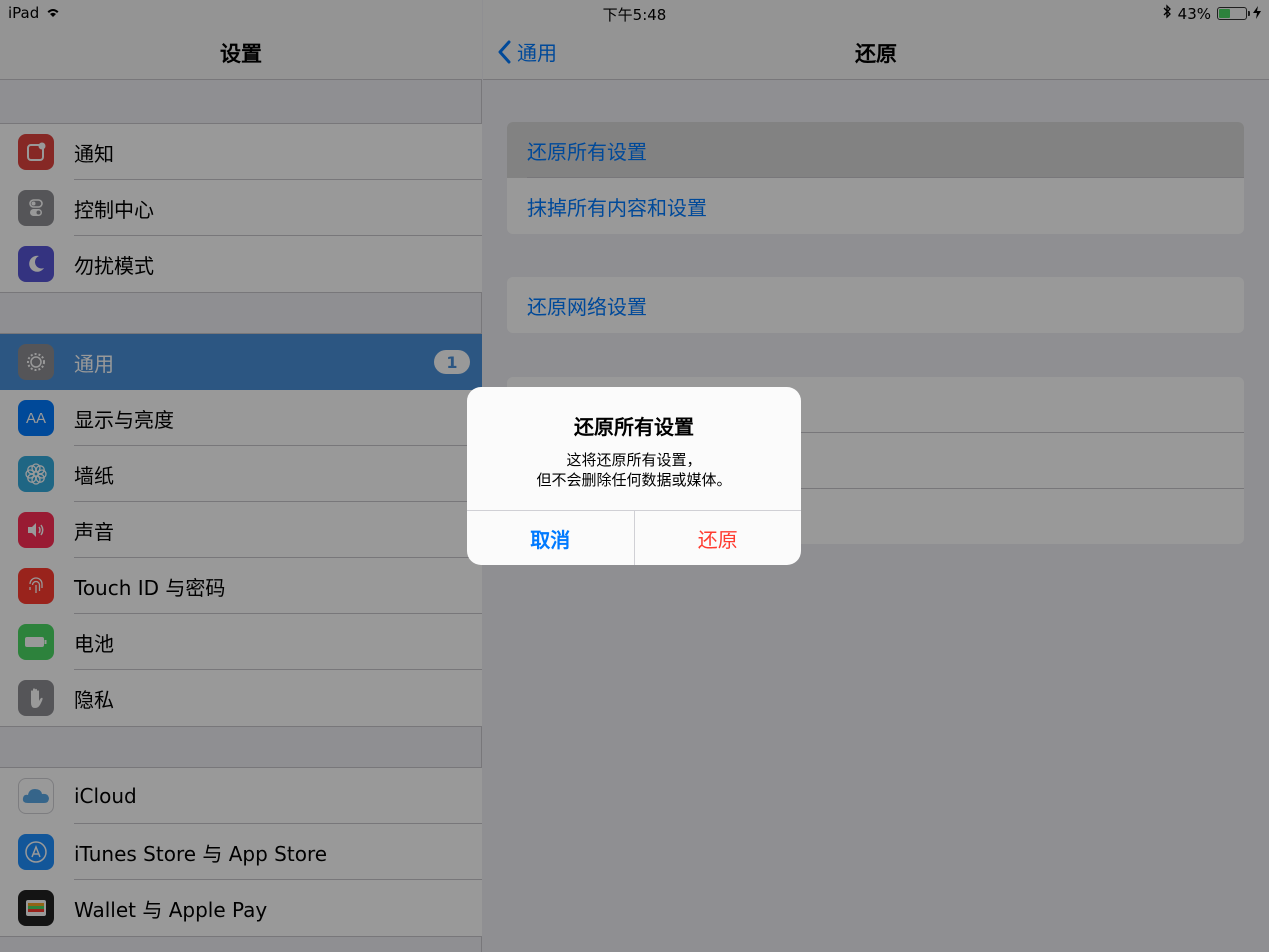 The image size is (1269, 952). I want to click on alert-message-line-1: 这将还原所有设置，, so click(634, 460).